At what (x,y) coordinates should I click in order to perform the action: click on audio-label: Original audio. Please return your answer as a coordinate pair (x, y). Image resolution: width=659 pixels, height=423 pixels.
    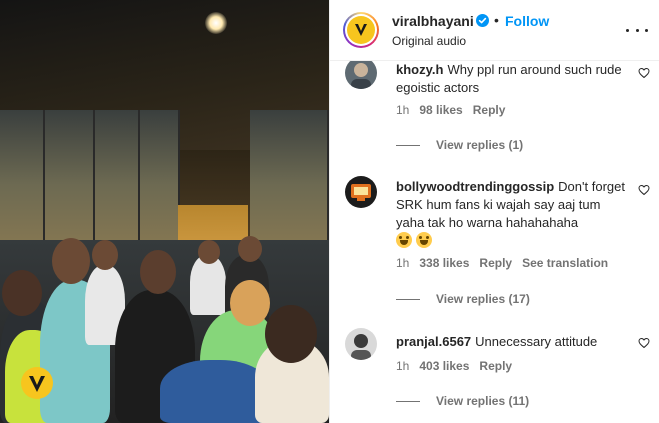
    Looking at the image, I should click on (429, 41).